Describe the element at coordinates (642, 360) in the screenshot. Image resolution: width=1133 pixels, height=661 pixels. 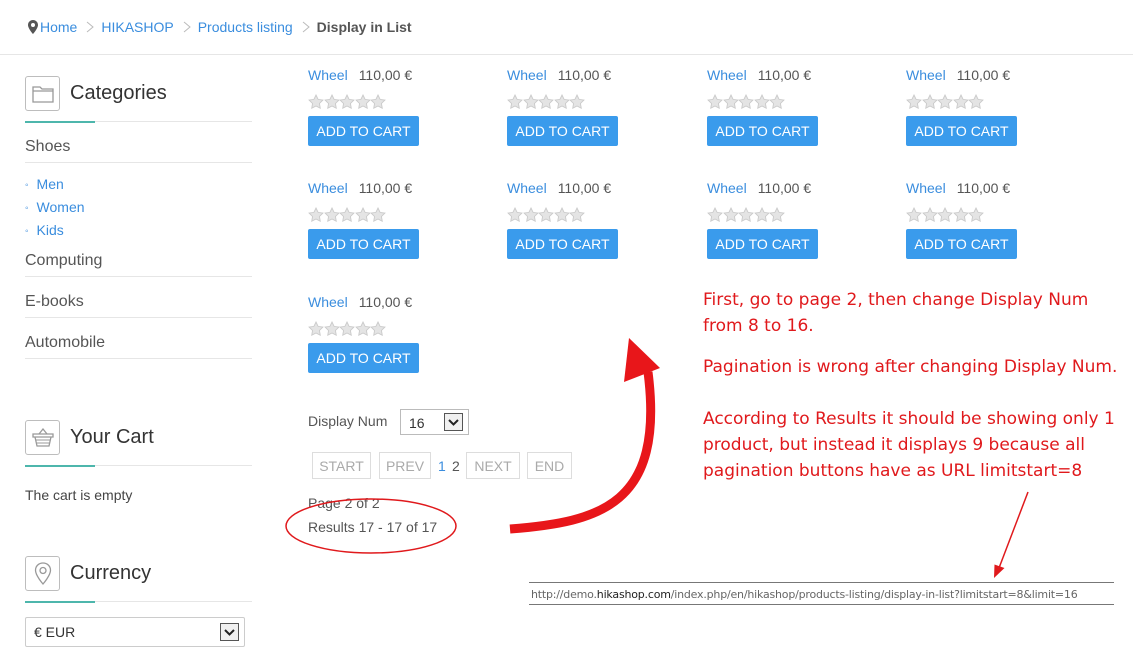
I see `annotation-arrow-head` at that location.